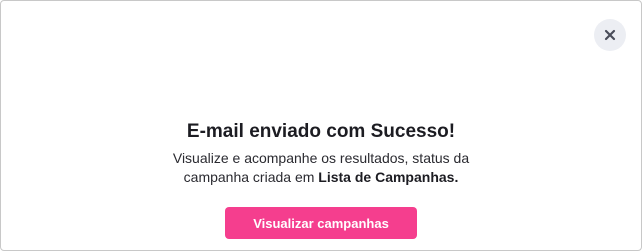  Describe the element at coordinates (321, 223) in the screenshot. I see `view-campaigns-button: Visualizar campanhas` at that location.